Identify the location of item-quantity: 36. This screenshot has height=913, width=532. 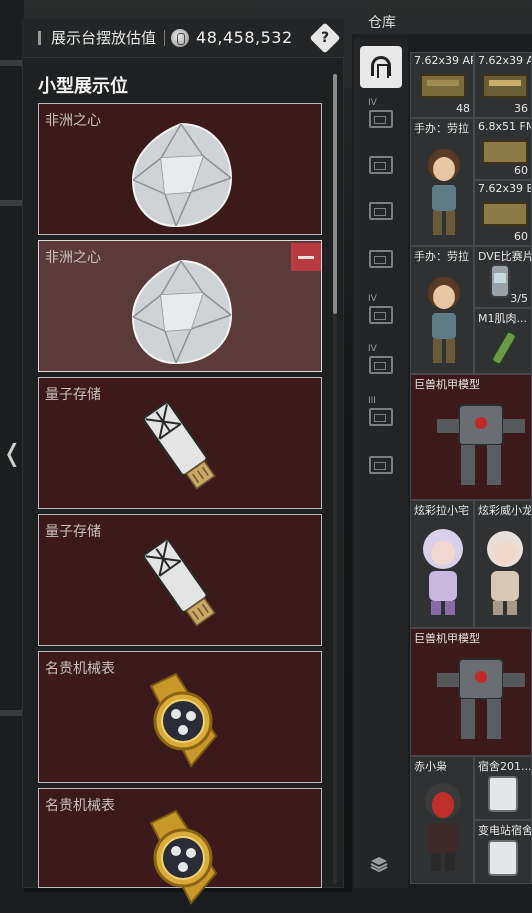
(521, 108).